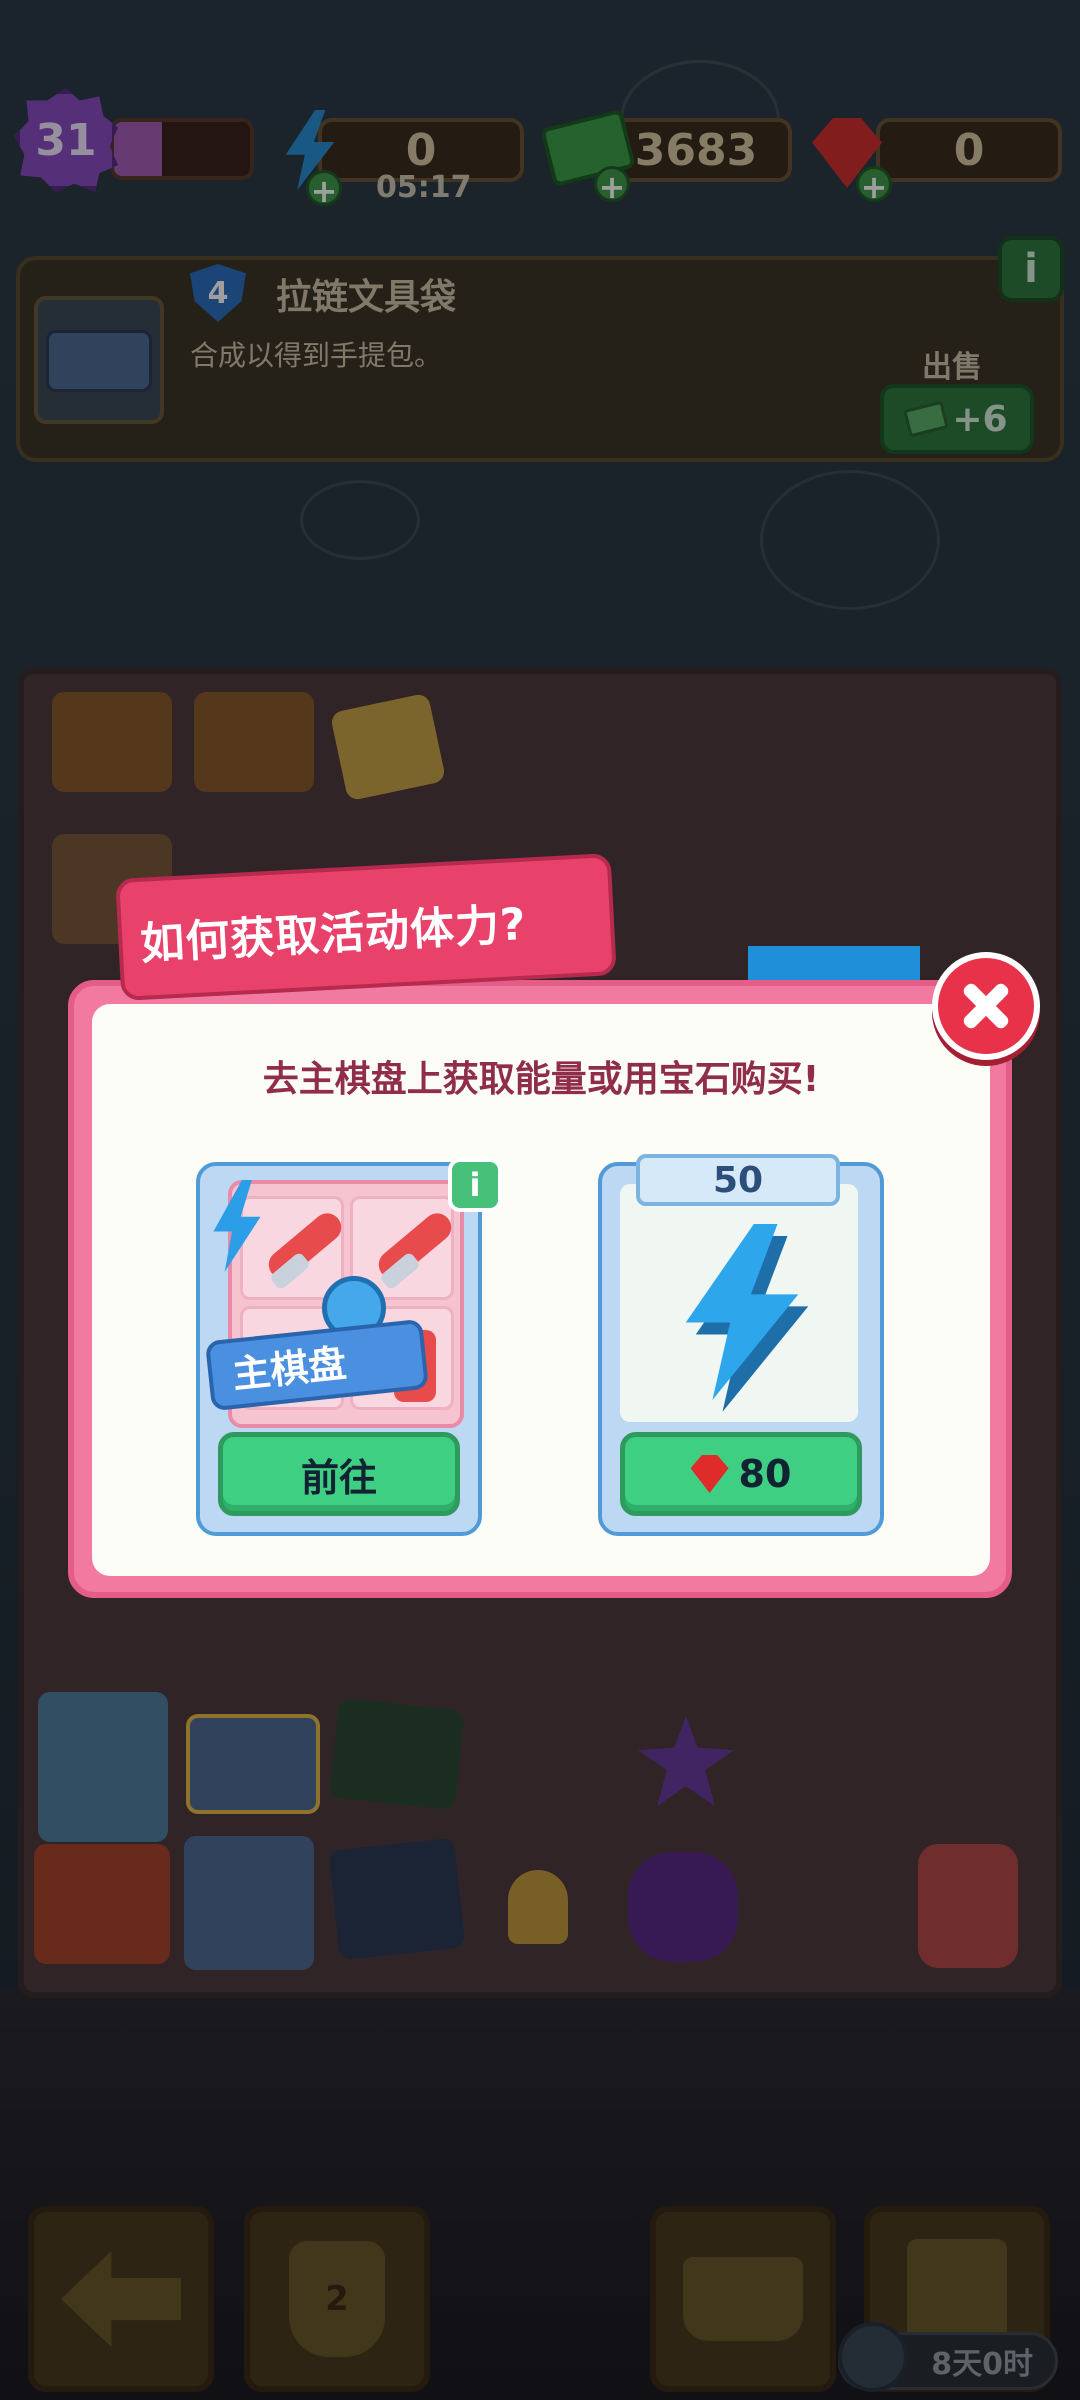  Describe the element at coordinates (709, 1474) in the screenshot. I see `gem-icon` at that location.